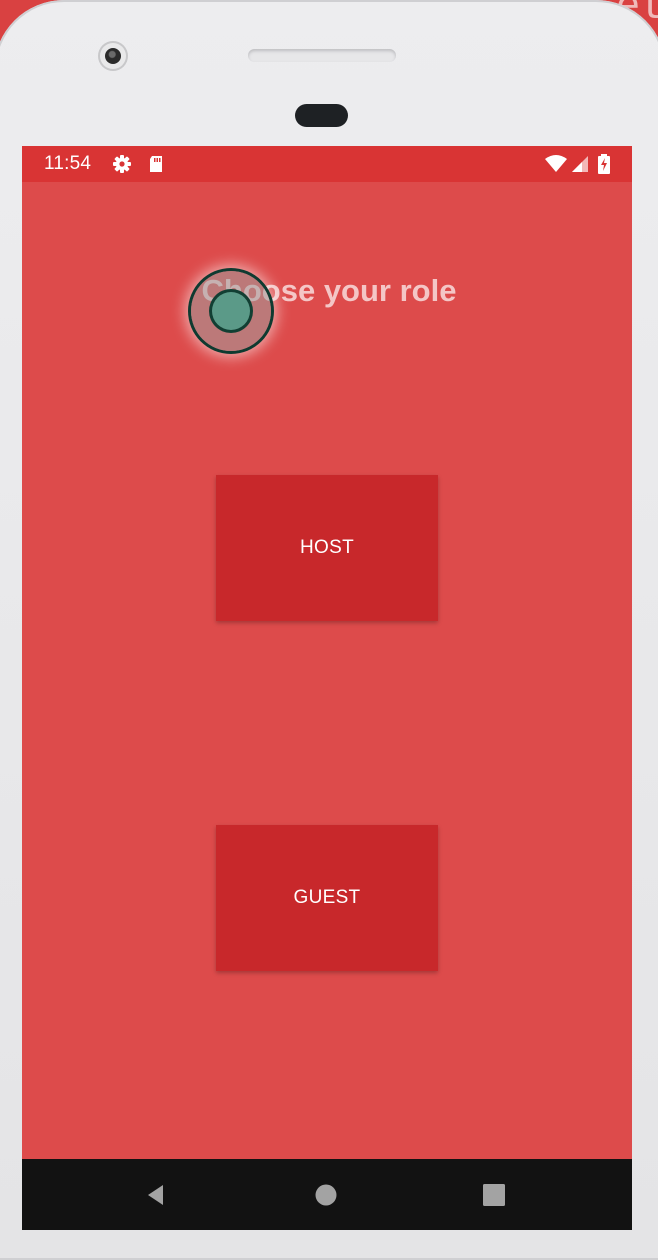  What do you see at coordinates (327, 164) in the screenshot?
I see `status-bar: 11:54` at bounding box center [327, 164].